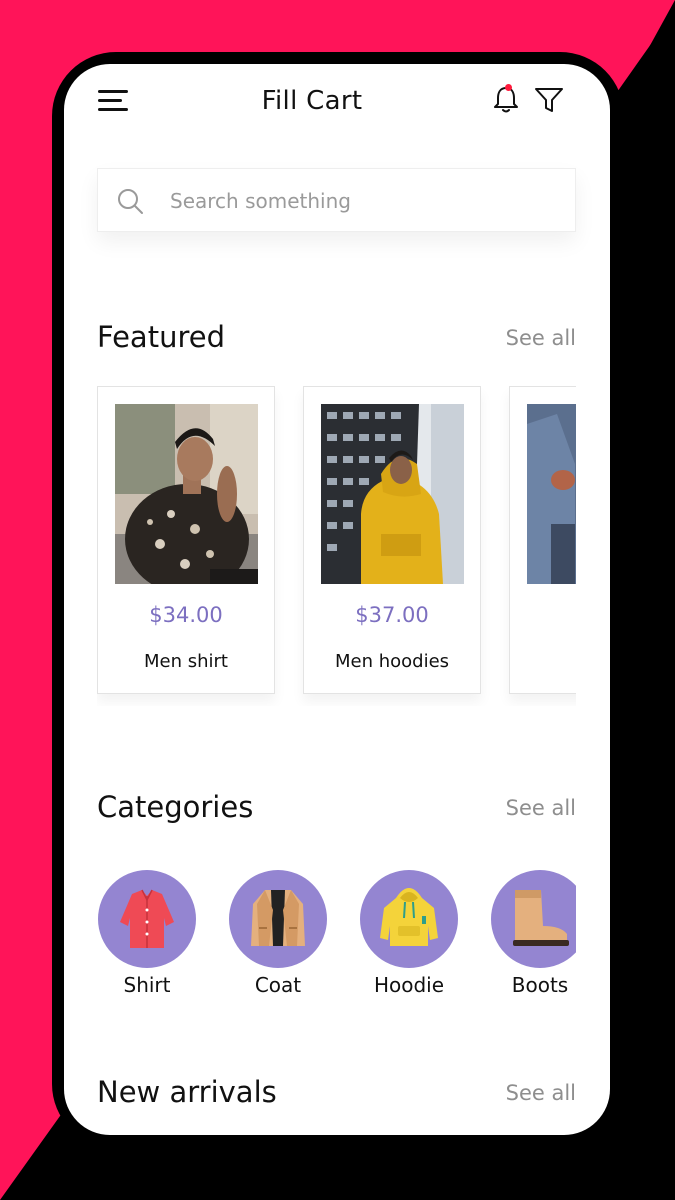 This screenshot has height=1200, width=675. I want to click on category-label: Boots, so click(540, 985).